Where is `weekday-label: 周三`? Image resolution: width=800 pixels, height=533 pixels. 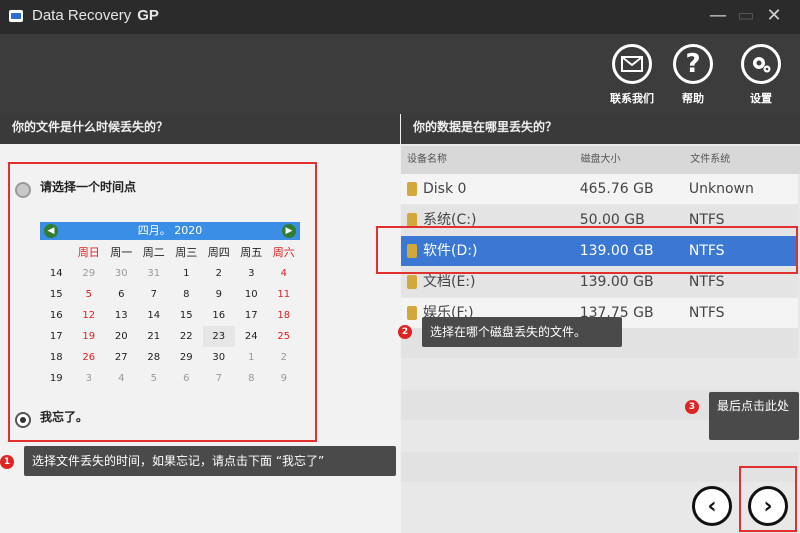 weekday-label: 周三 is located at coordinates (186, 252).